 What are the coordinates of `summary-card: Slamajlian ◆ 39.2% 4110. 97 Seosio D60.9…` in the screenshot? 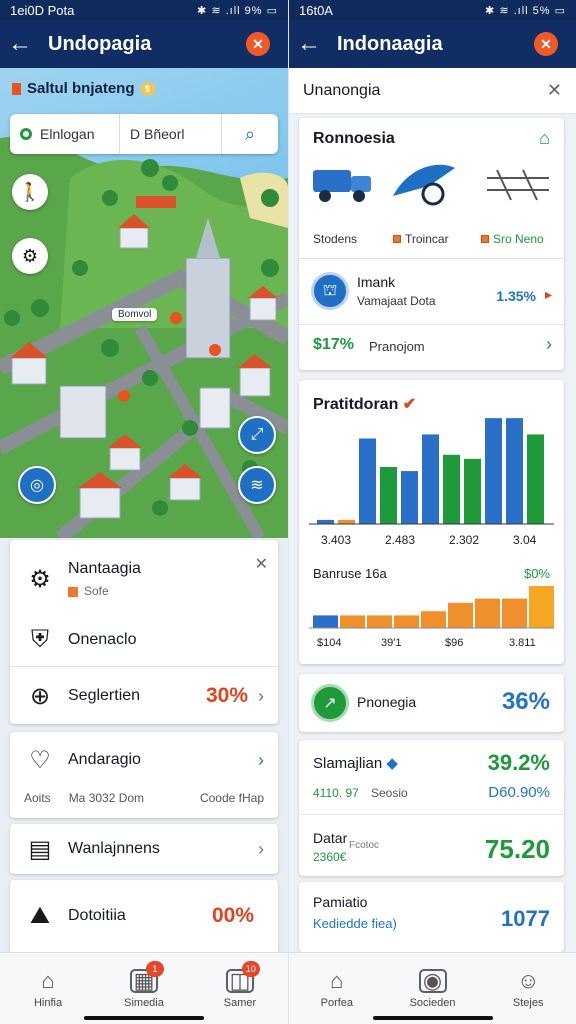 It's located at (431, 808).